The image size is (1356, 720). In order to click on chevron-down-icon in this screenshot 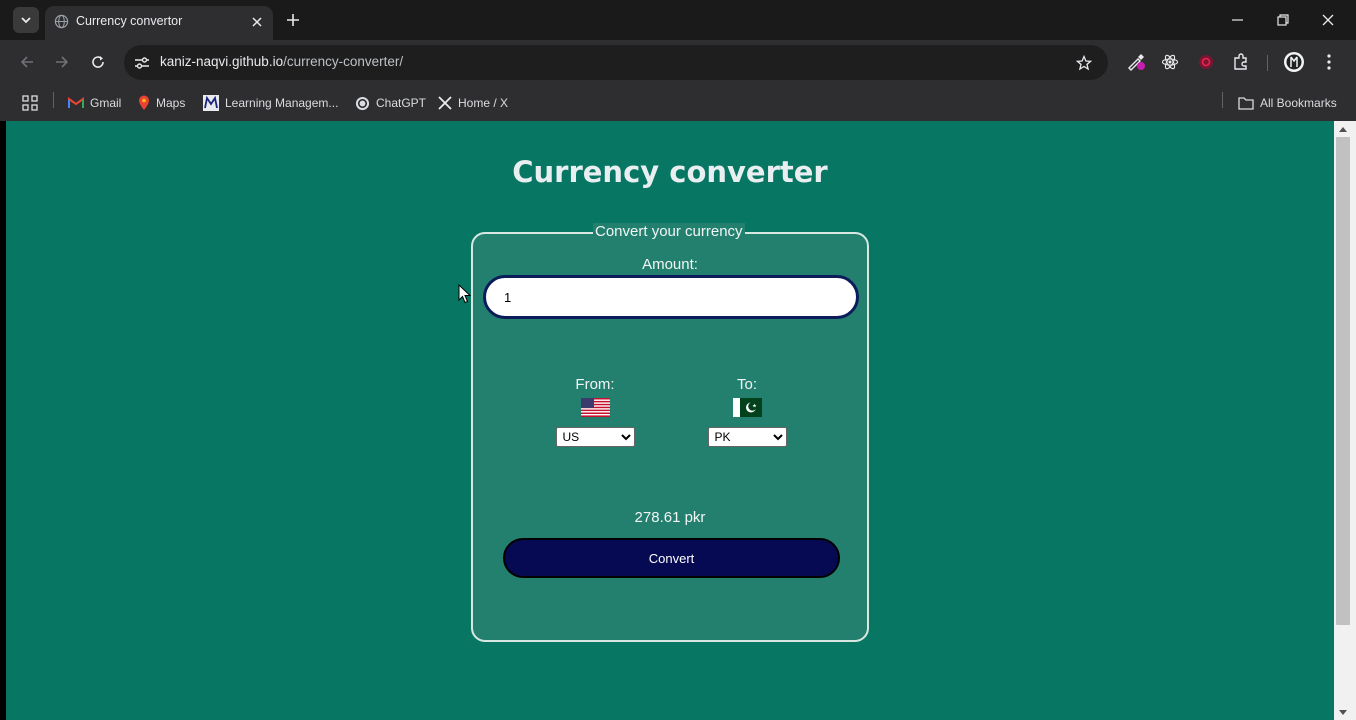, I will do `click(26, 20)`.